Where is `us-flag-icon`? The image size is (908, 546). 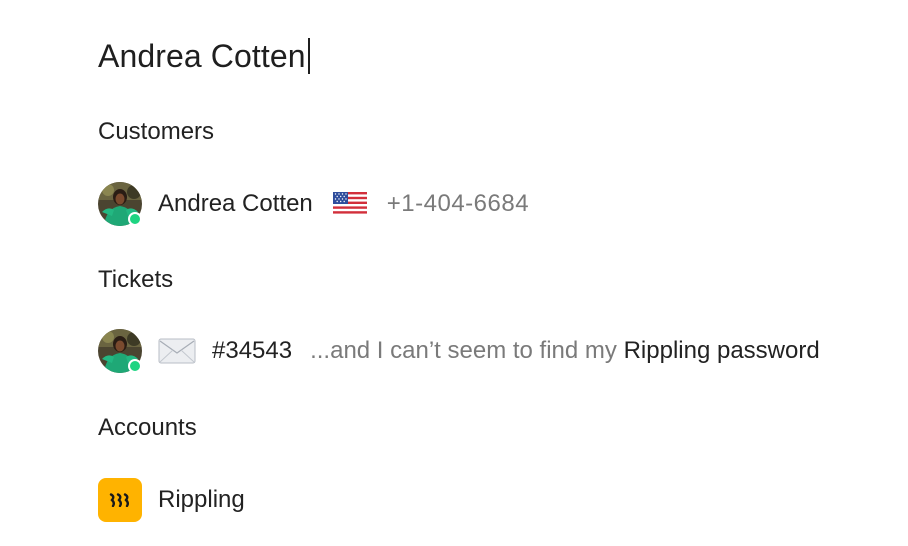
us-flag-icon is located at coordinates (349, 204).